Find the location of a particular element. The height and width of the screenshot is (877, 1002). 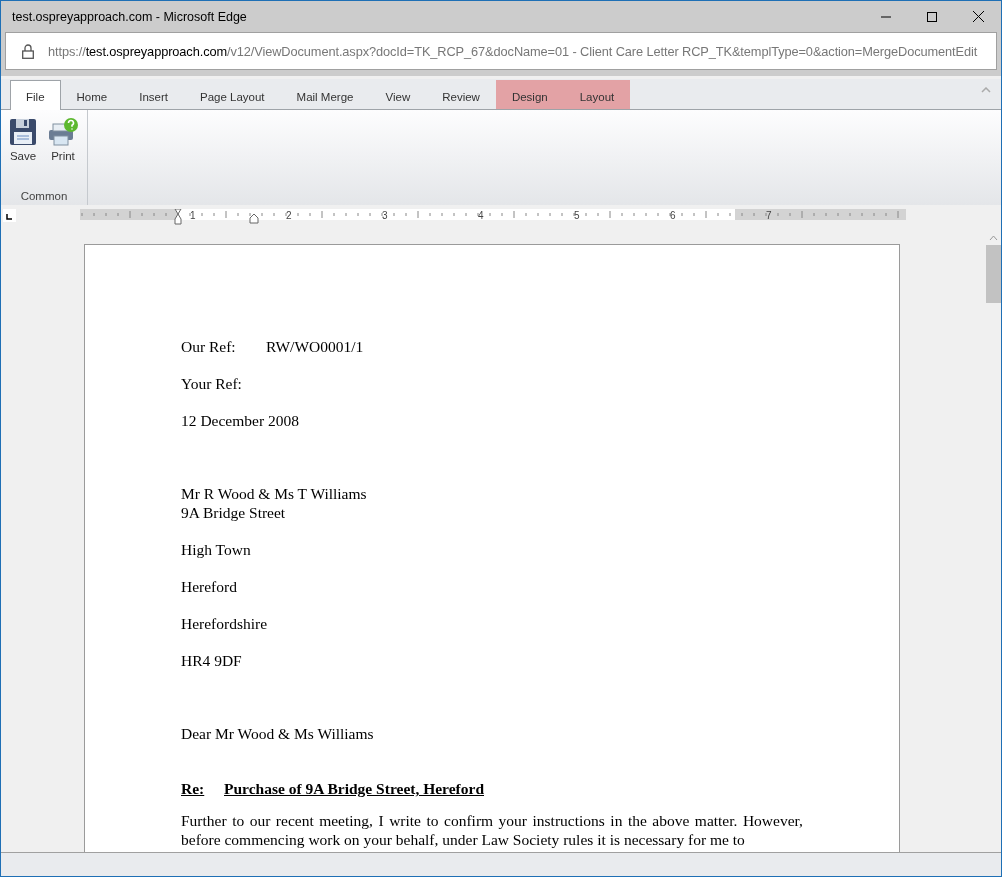

scroll-up-icon is located at coordinates (993, 238).